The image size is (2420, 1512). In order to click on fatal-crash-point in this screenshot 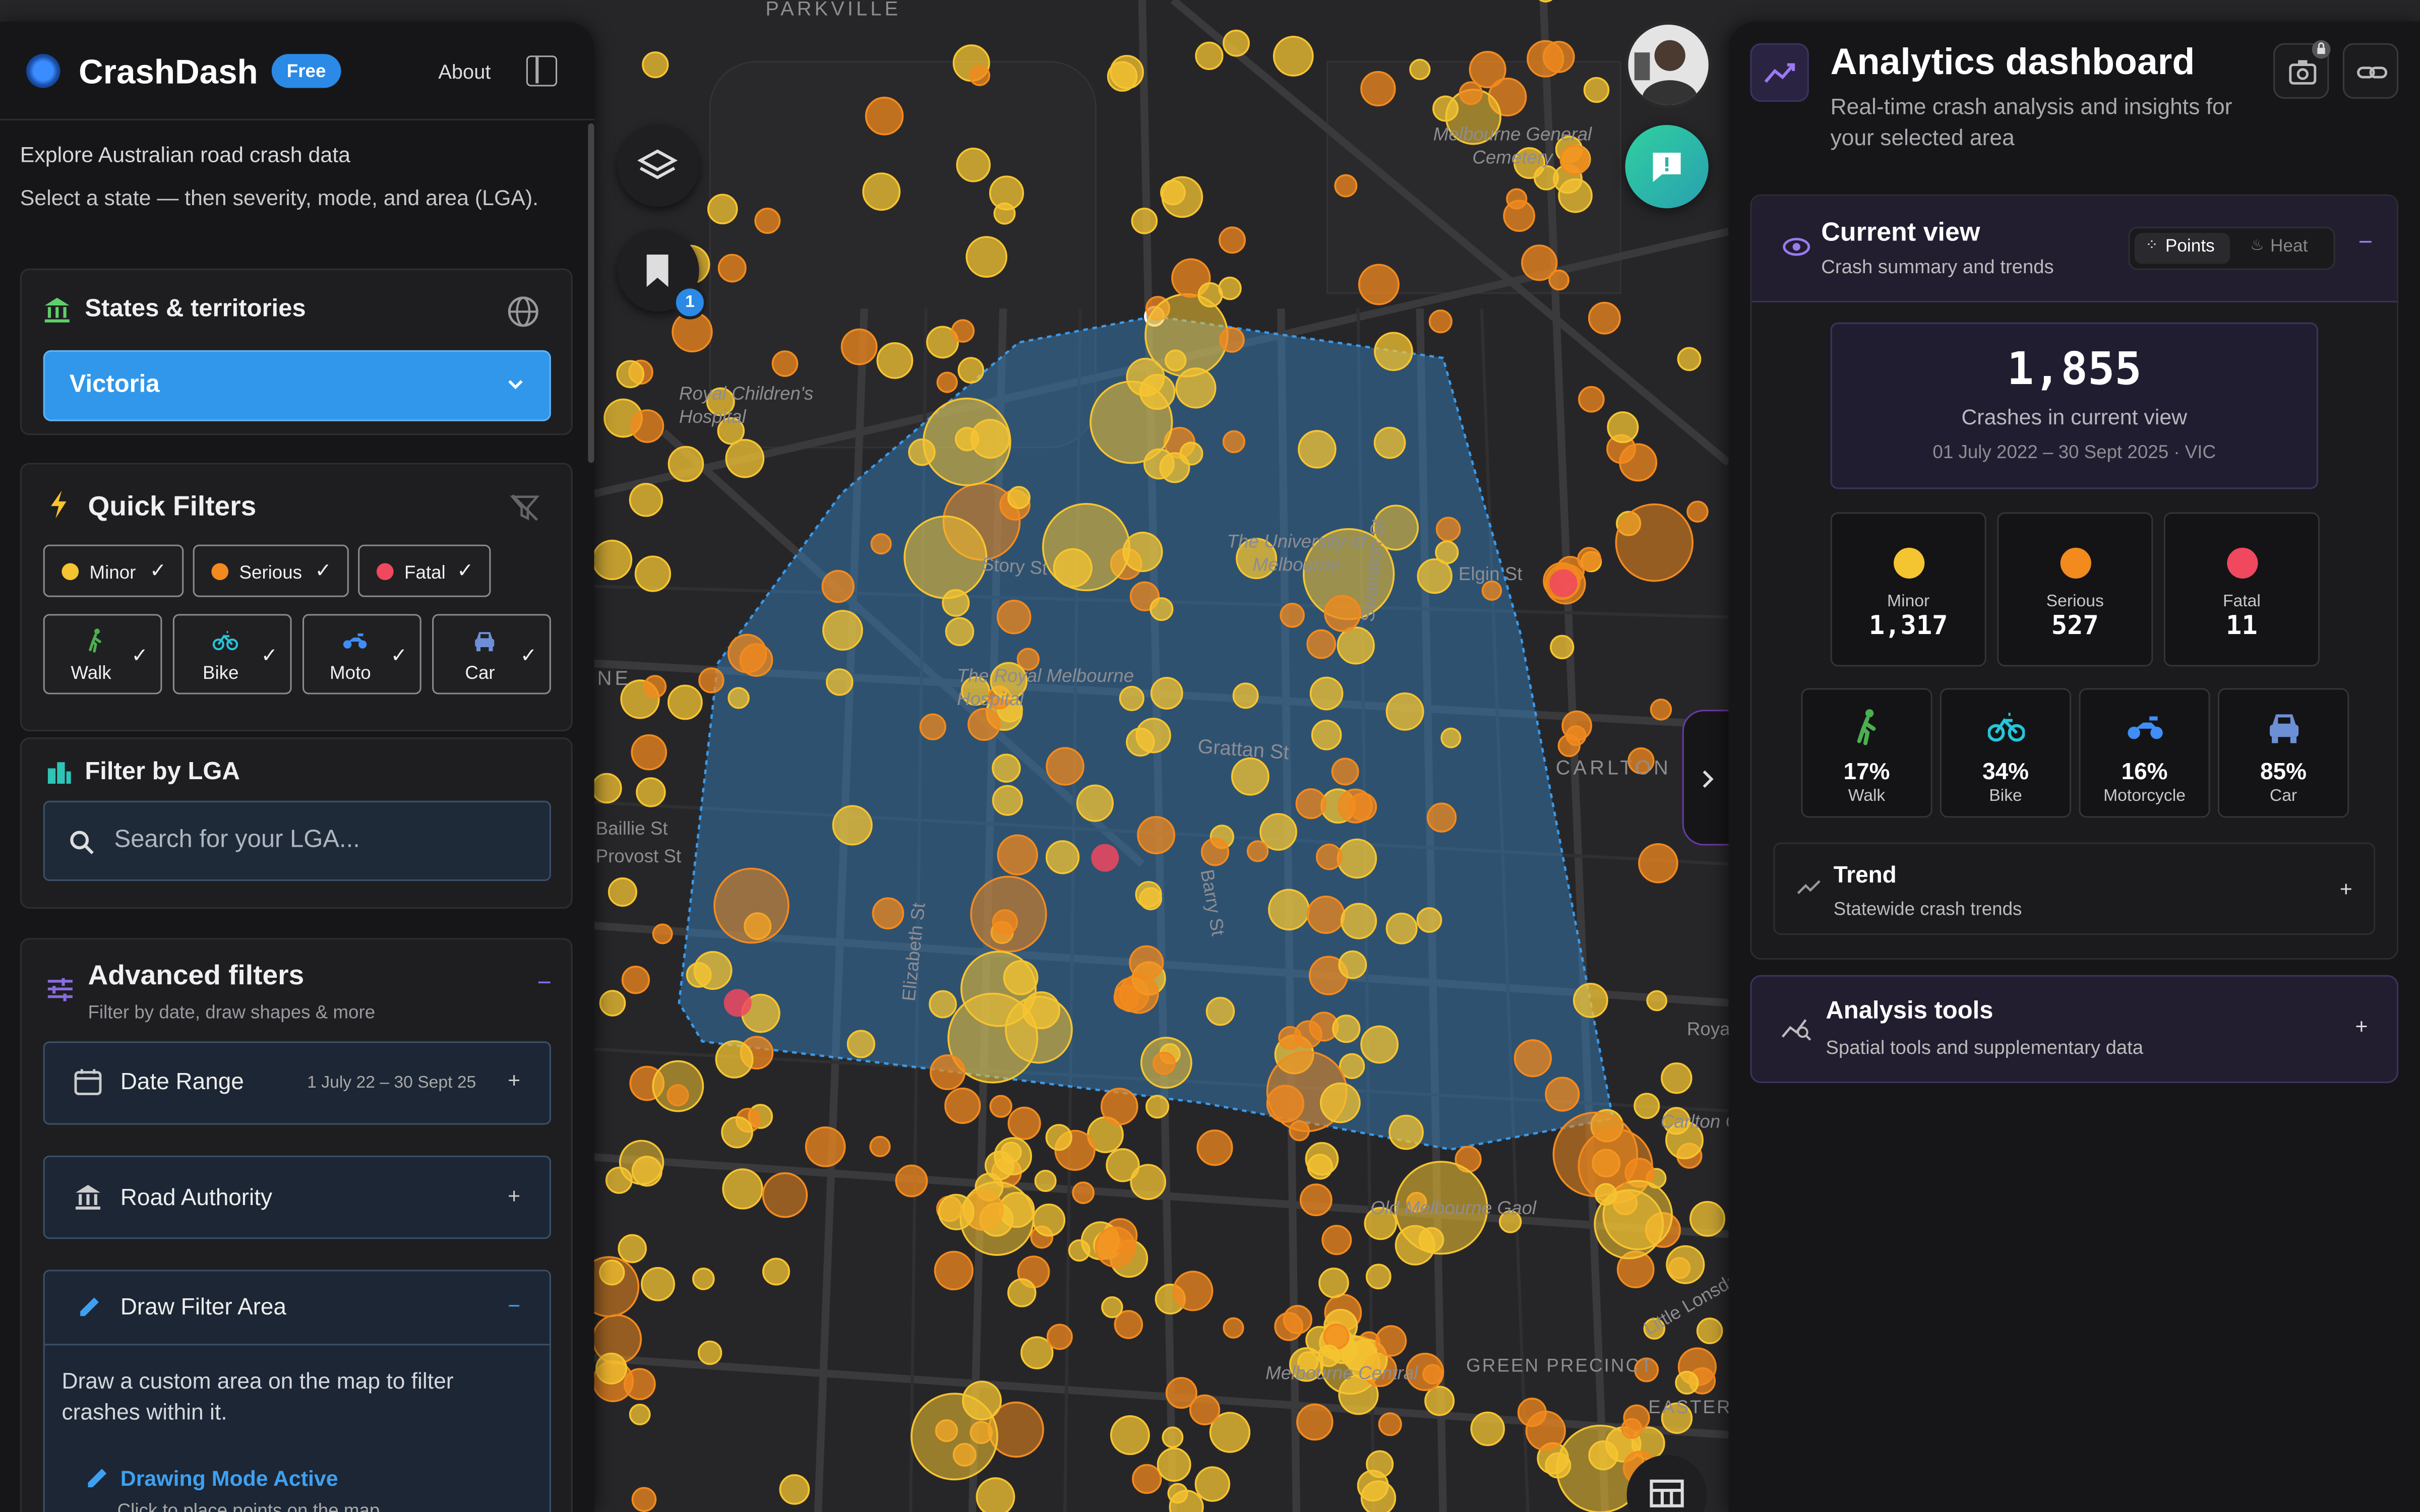, I will do `click(737, 1003)`.